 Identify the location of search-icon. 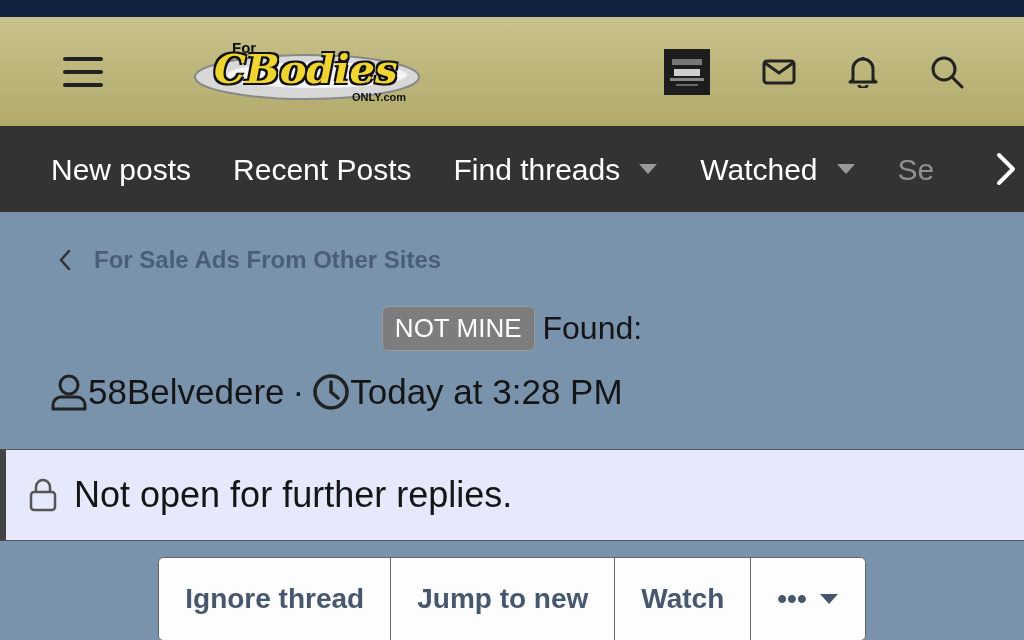
(947, 71).